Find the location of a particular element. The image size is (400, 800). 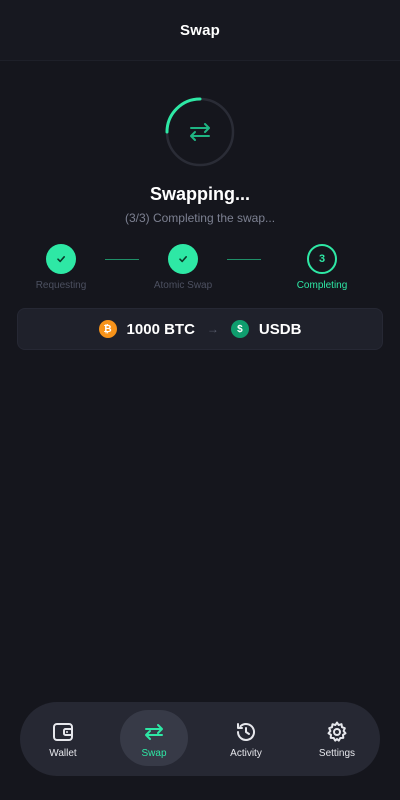

nav-label: Wallet is located at coordinates (63, 753).